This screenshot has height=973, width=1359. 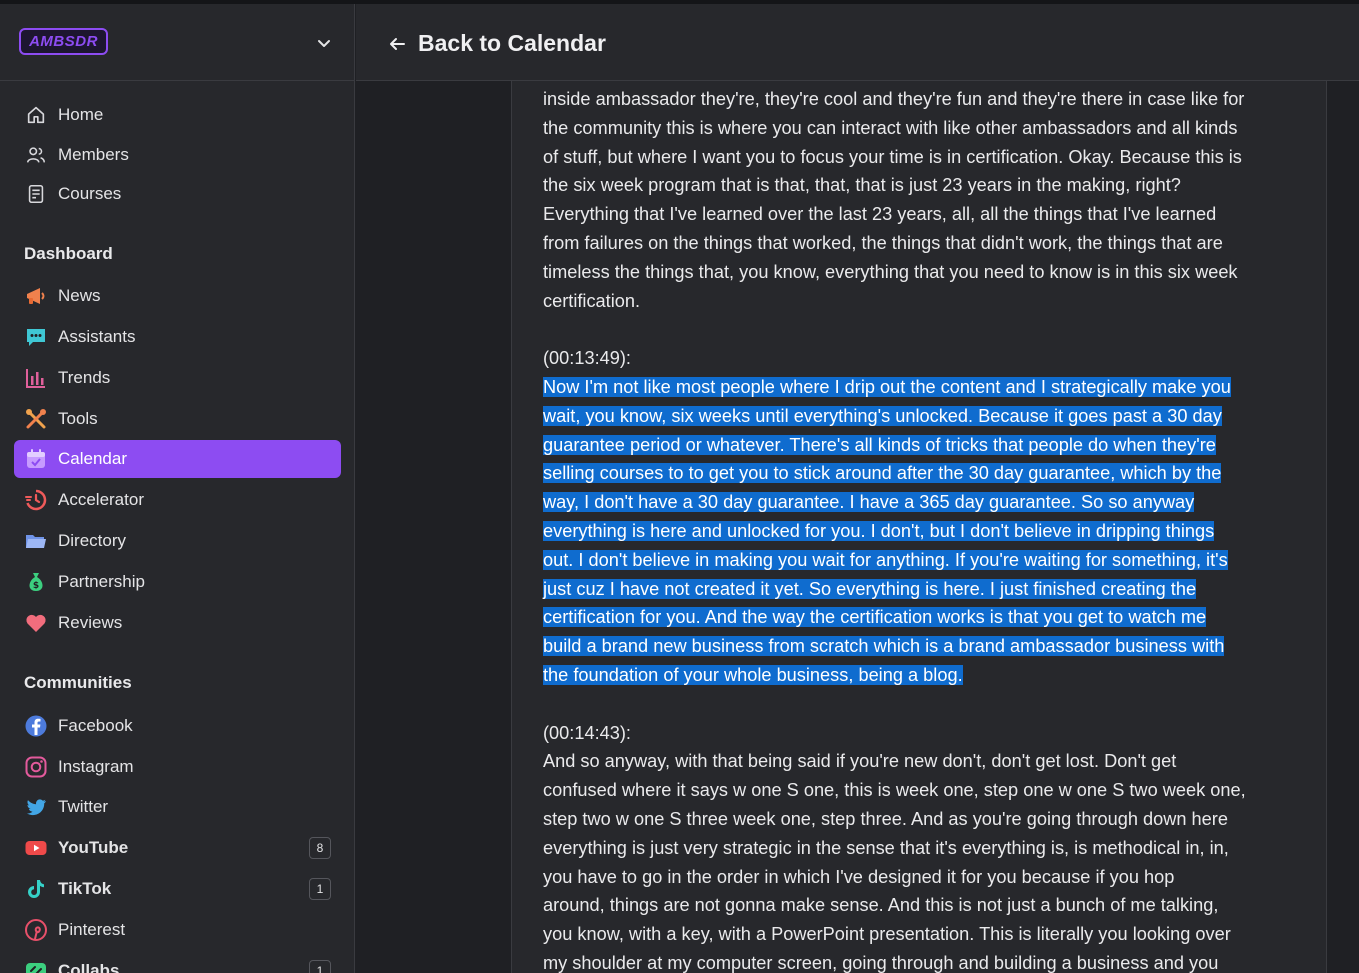 I want to click on folder-icon, so click(x=36, y=541).